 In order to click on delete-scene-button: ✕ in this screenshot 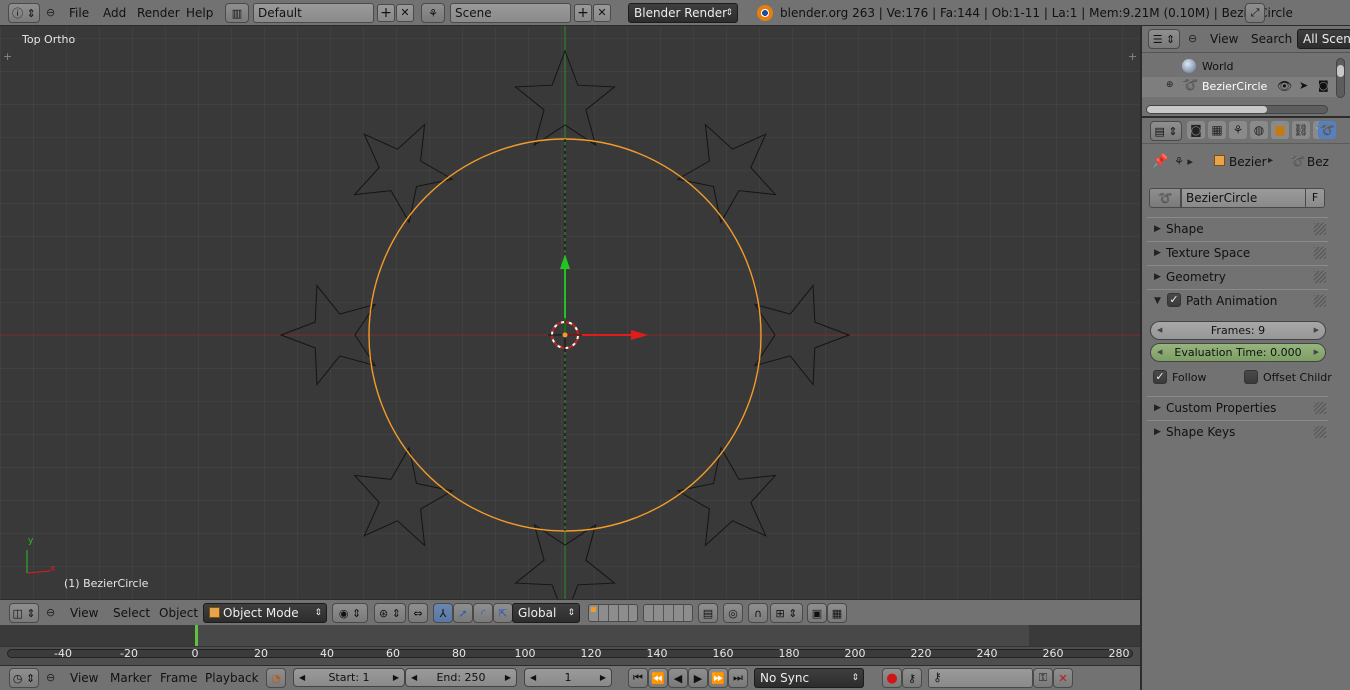, I will do `click(602, 13)`.